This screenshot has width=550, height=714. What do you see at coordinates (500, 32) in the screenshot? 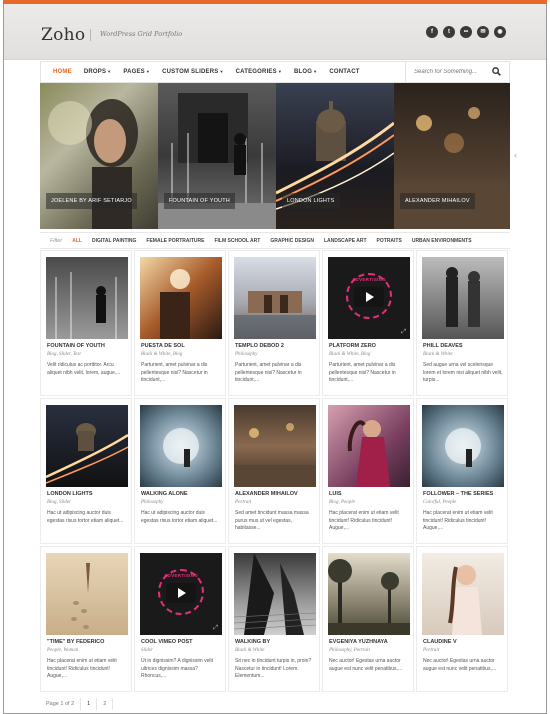
I see `rss-icon: ◉` at bounding box center [500, 32].